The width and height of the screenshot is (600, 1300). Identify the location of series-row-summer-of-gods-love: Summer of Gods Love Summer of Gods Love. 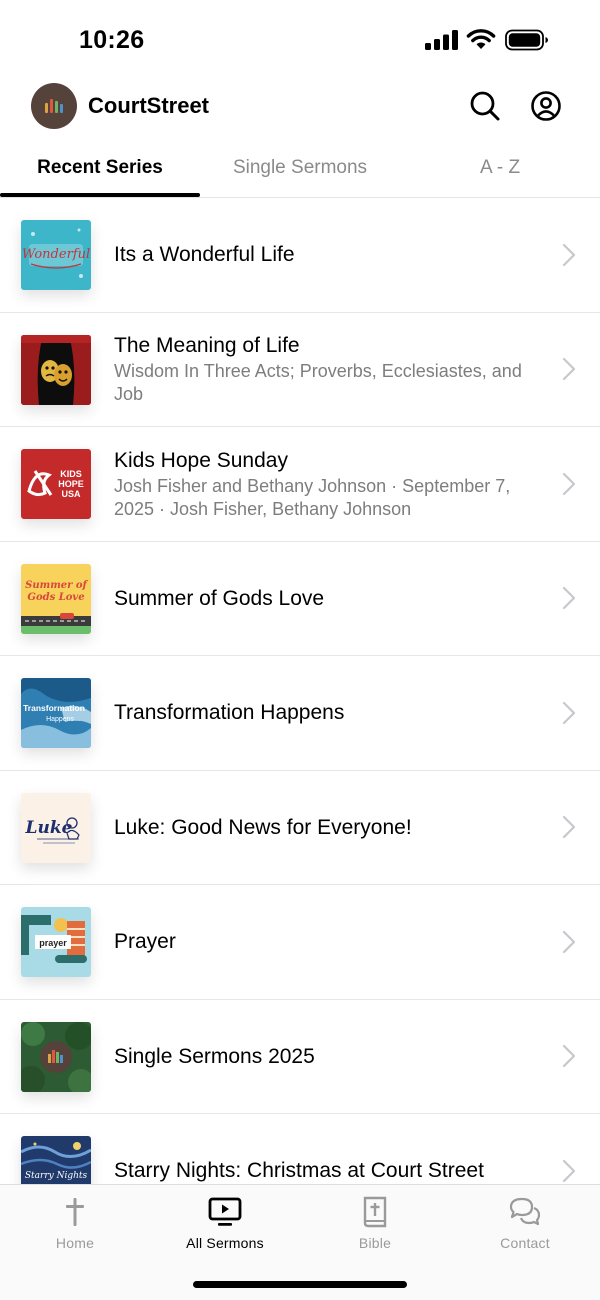
(300, 599).